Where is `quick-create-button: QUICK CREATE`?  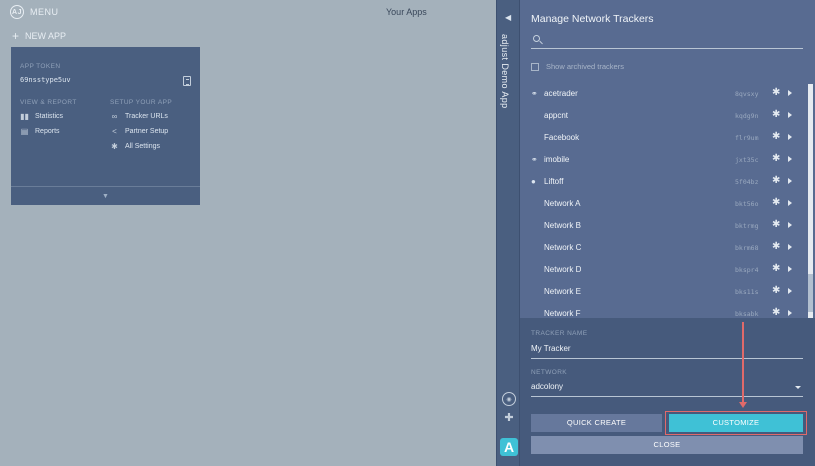
quick-create-button: QUICK CREATE is located at coordinates (596, 423).